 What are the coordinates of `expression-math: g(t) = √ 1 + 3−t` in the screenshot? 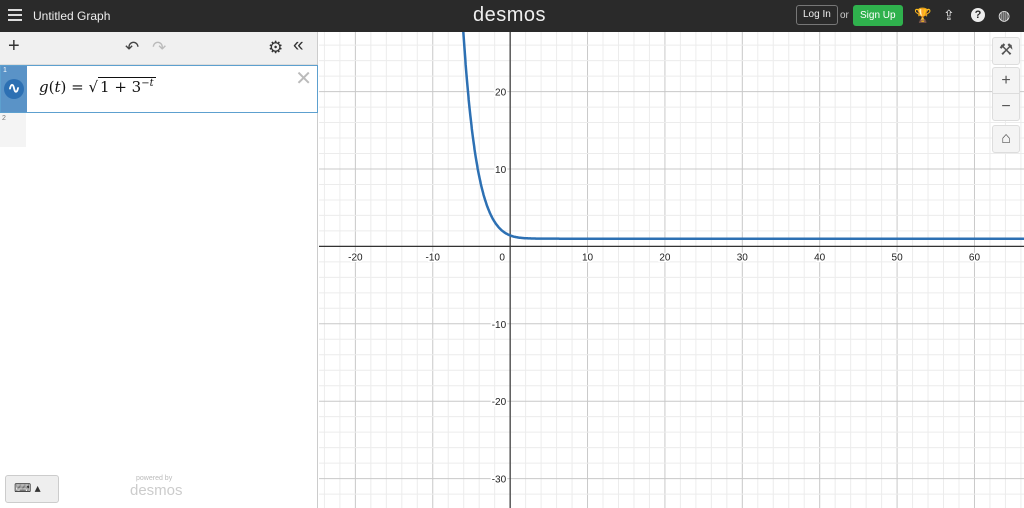 It's located at (97, 86).